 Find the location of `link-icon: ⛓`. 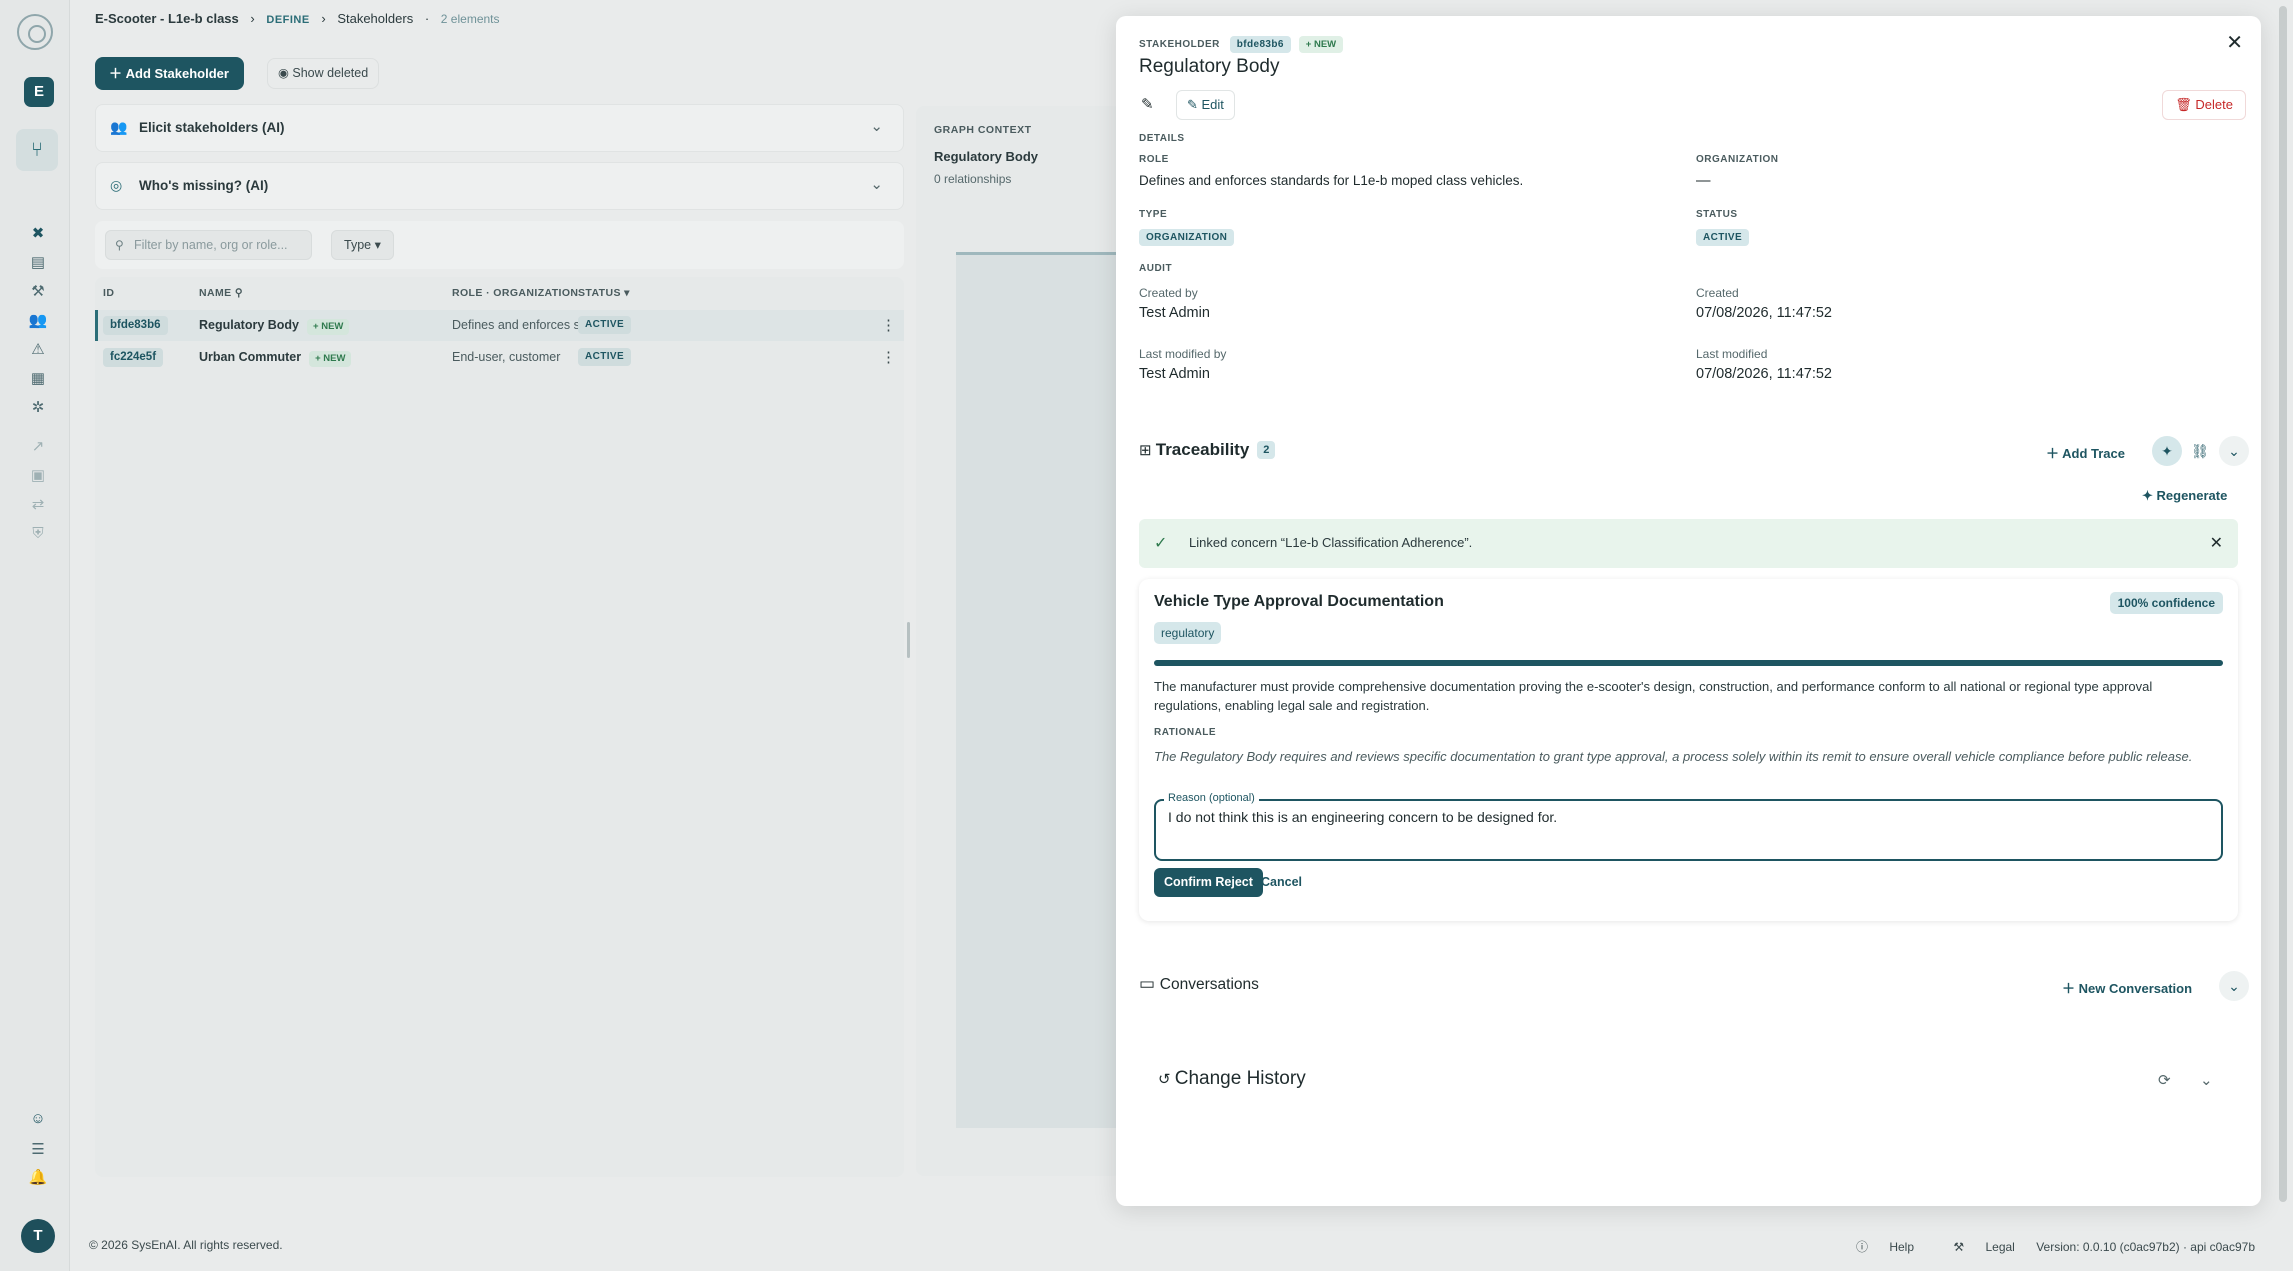

link-icon: ⛓ is located at coordinates (2200, 451).